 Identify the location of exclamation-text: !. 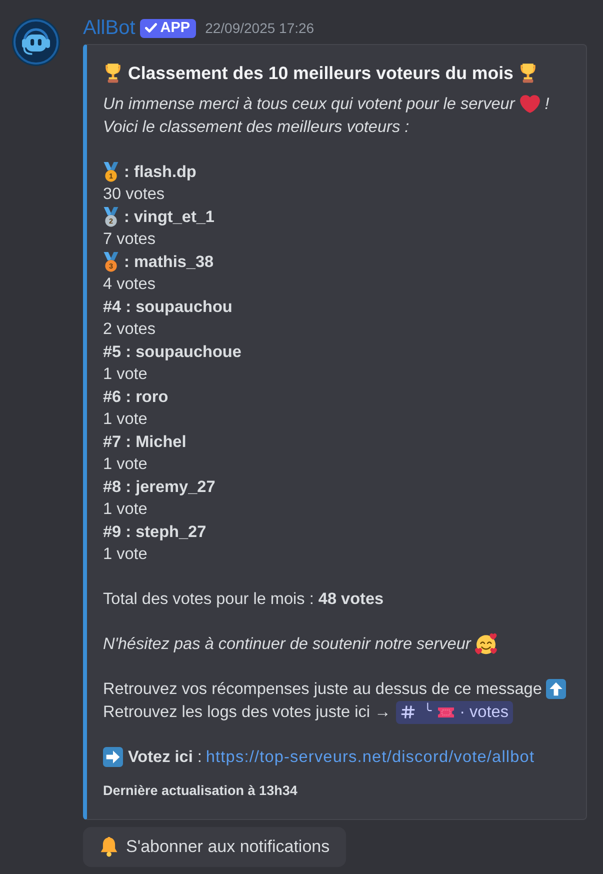
(547, 104).